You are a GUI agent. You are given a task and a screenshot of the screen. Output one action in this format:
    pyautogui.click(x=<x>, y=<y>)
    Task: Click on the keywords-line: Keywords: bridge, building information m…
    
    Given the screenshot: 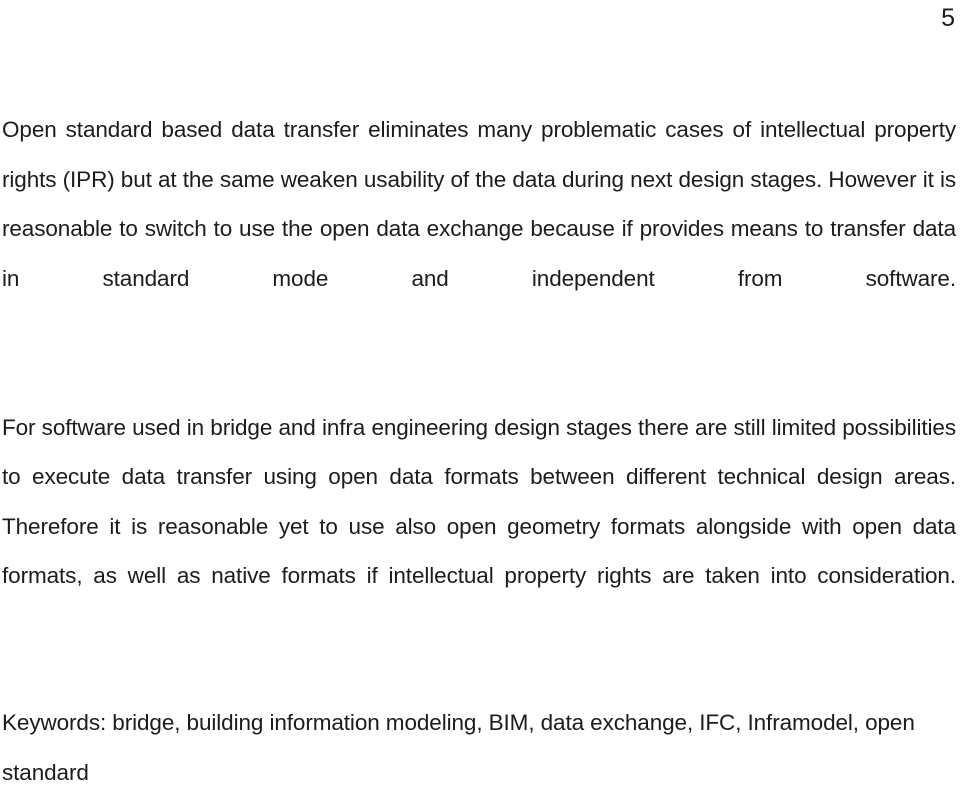 What is the action you would take?
    pyautogui.click(x=458, y=747)
    